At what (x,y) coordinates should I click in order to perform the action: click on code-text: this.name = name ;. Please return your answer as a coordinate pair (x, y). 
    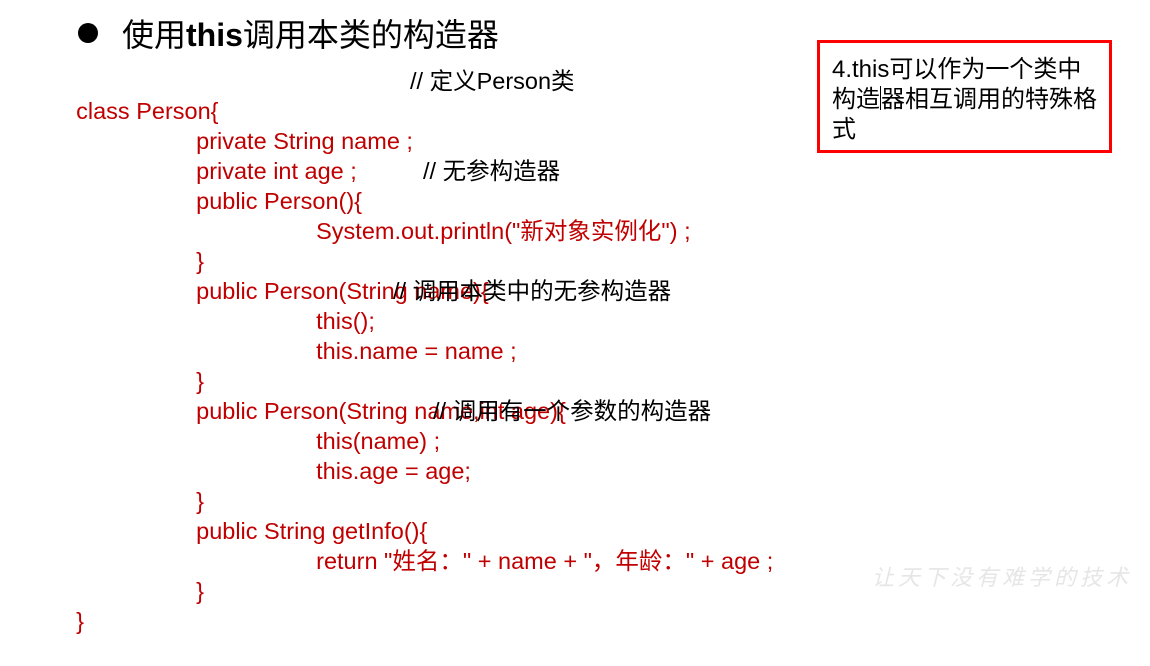
    Looking at the image, I should click on (416, 351).